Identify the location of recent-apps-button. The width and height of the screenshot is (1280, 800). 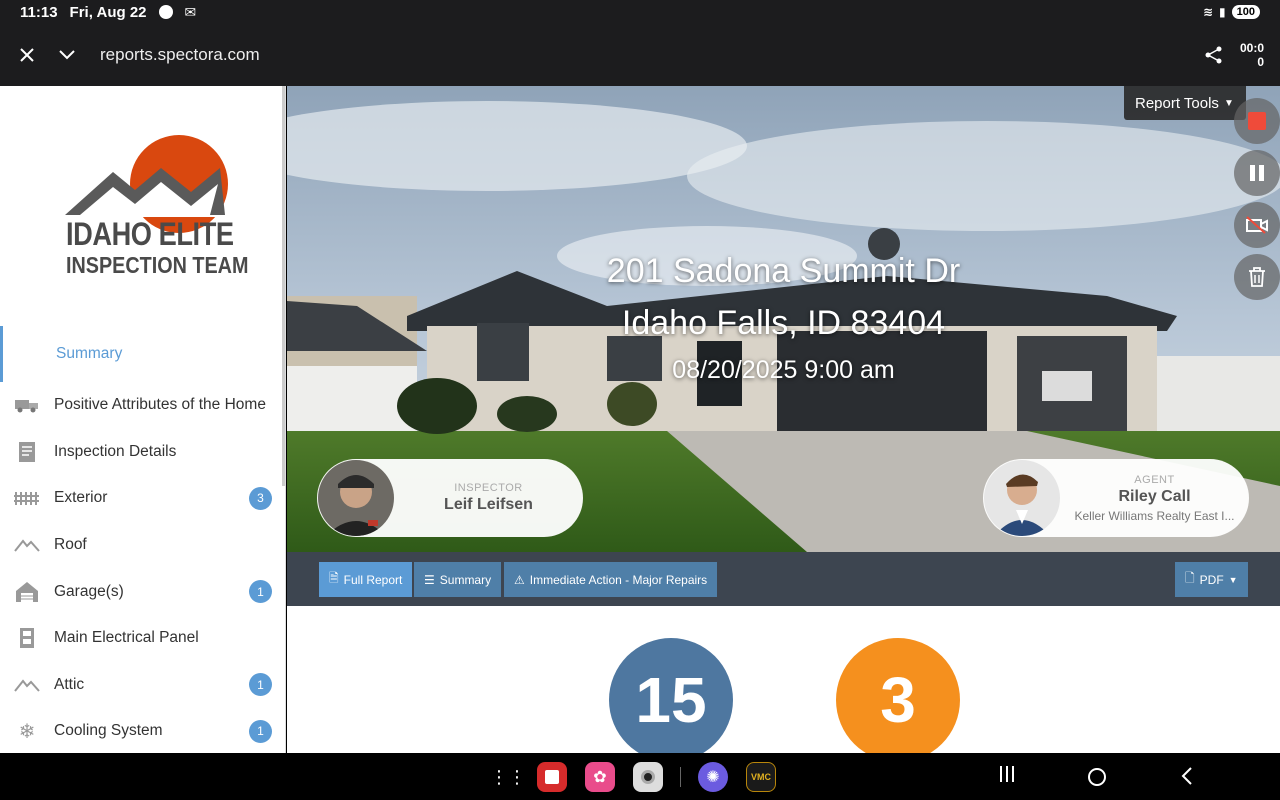
(1007, 776).